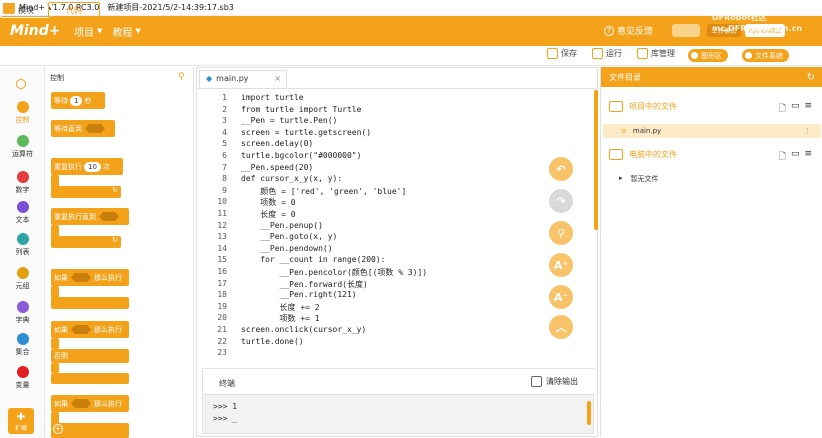  I want to click on code-line: __Pen.pencolor(颜色[(项数 % 3)]), so click(334, 272).